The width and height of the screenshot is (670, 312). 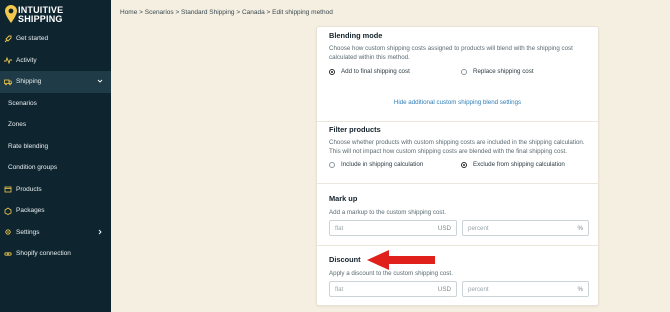 I want to click on location-pin-icon, so click(x=11, y=14).